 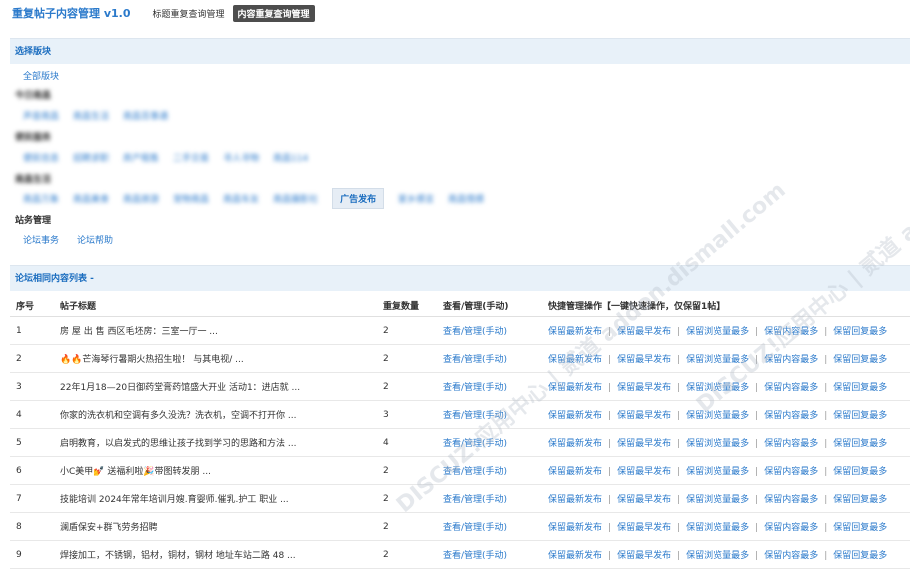 I want to click on forum-link: 南昌摄影社, so click(x=295, y=200).